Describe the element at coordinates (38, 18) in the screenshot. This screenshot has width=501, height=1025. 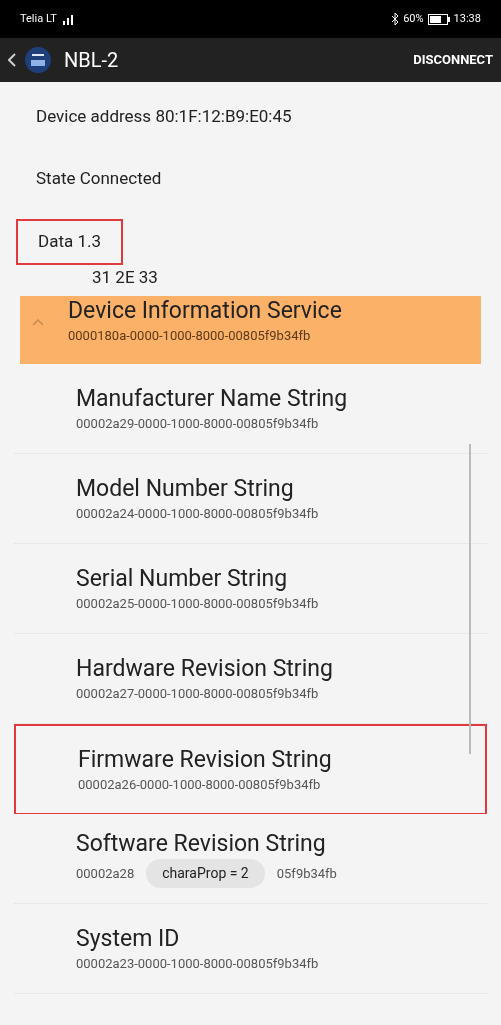
I see `carrier-name: Telia LT` at that location.